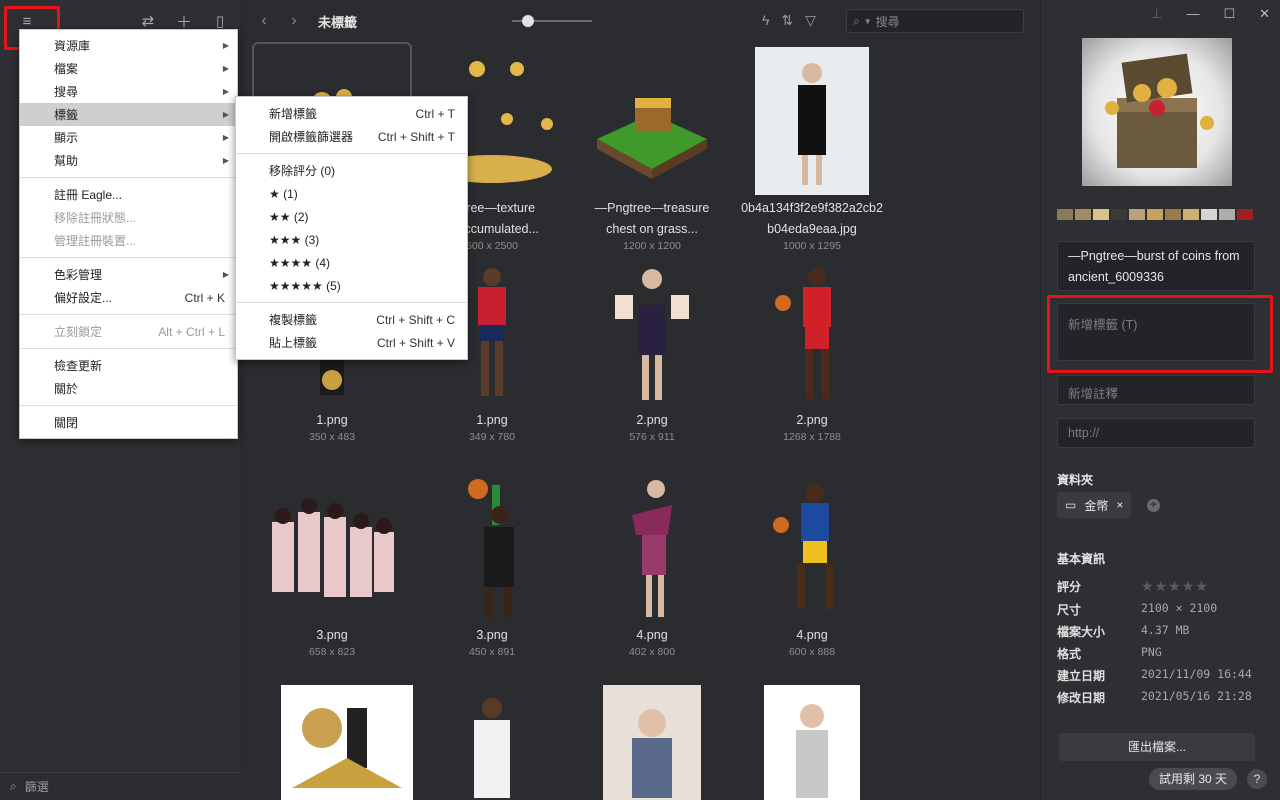  Describe the element at coordinates (1175, 586) in the screenshot. I see `rating-stars: ★★★★★` at that location.